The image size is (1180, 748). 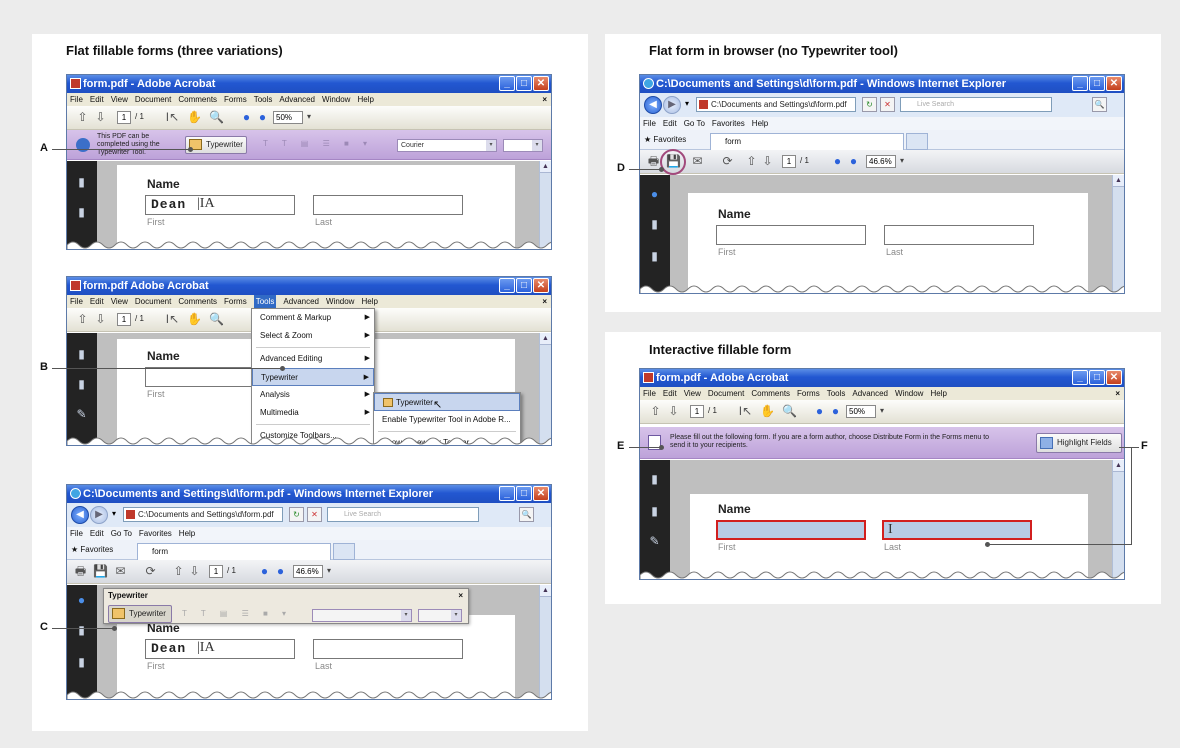 I want to click on print-icon: 🖶, so click(x=80, y=571).